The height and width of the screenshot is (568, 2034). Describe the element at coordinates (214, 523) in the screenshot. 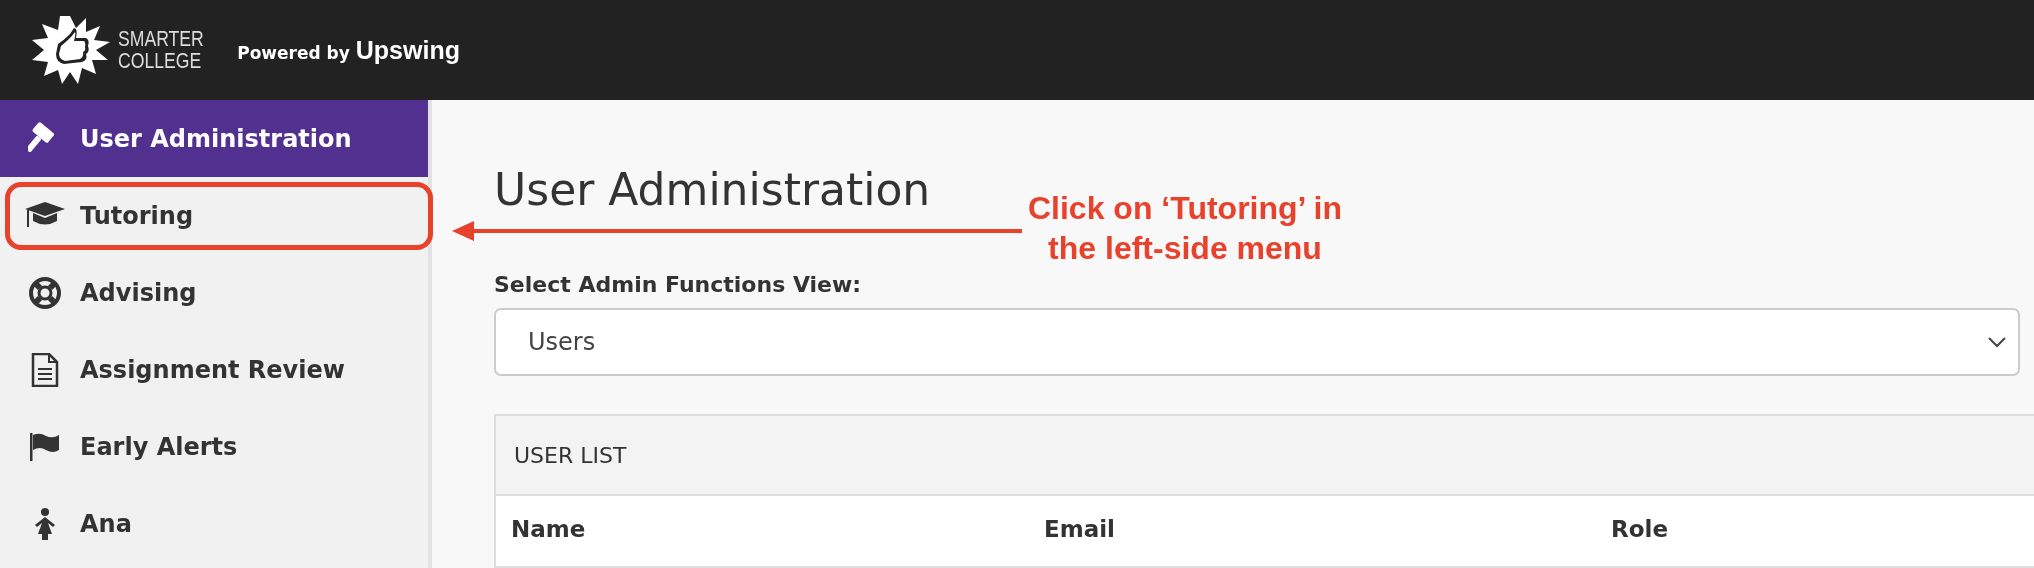

I see `sidebar-item: Ana` at that location.